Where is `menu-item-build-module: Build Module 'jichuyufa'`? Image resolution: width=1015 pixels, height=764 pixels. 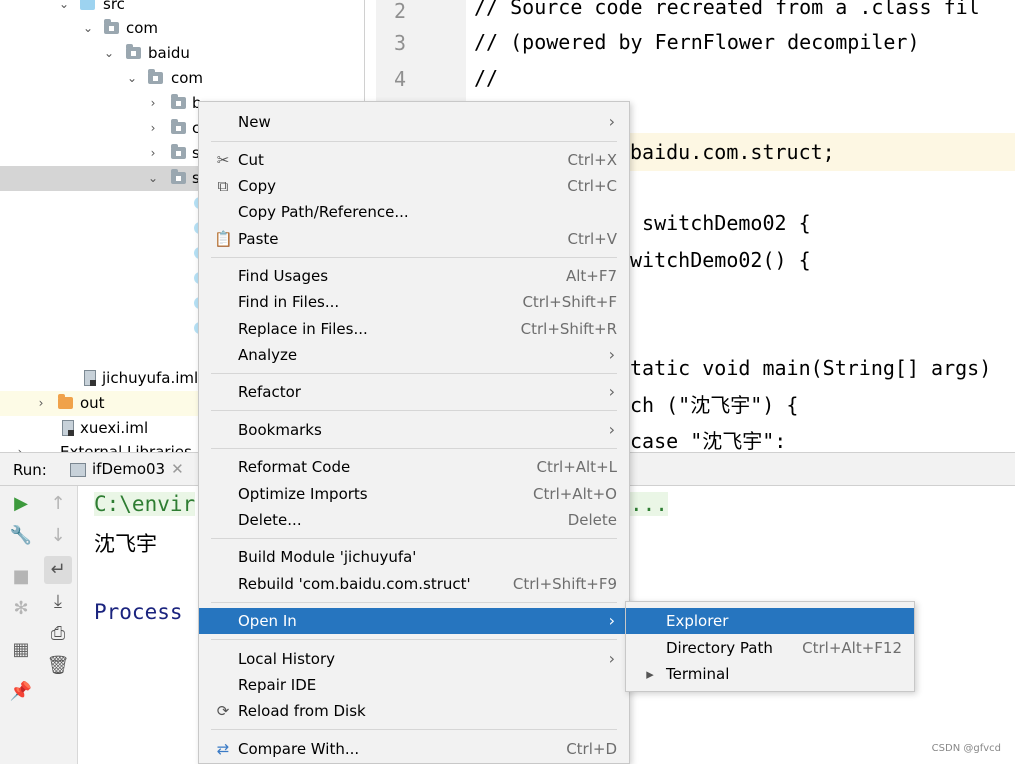 menu-item-build-module: Build Module 'jichuyufa' is located at coordinates (414, 557).